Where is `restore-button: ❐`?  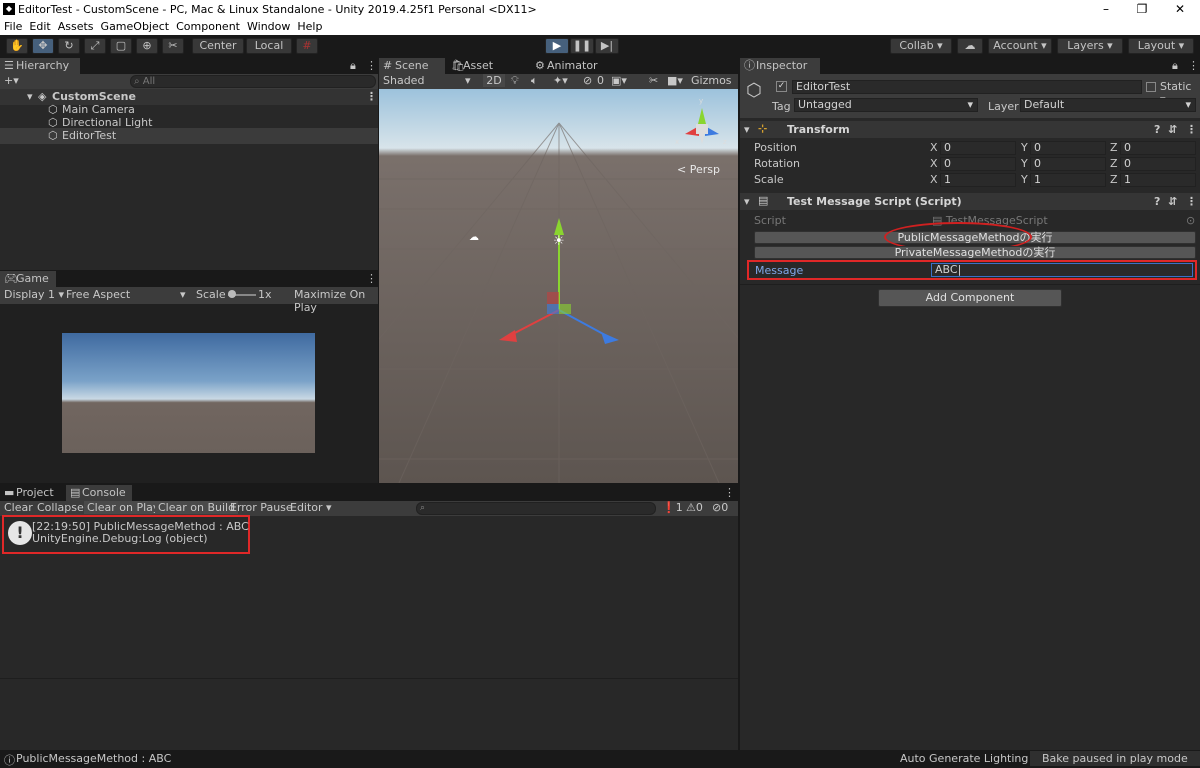 restore-button: ❐ is located at coordinates (1142, 9).